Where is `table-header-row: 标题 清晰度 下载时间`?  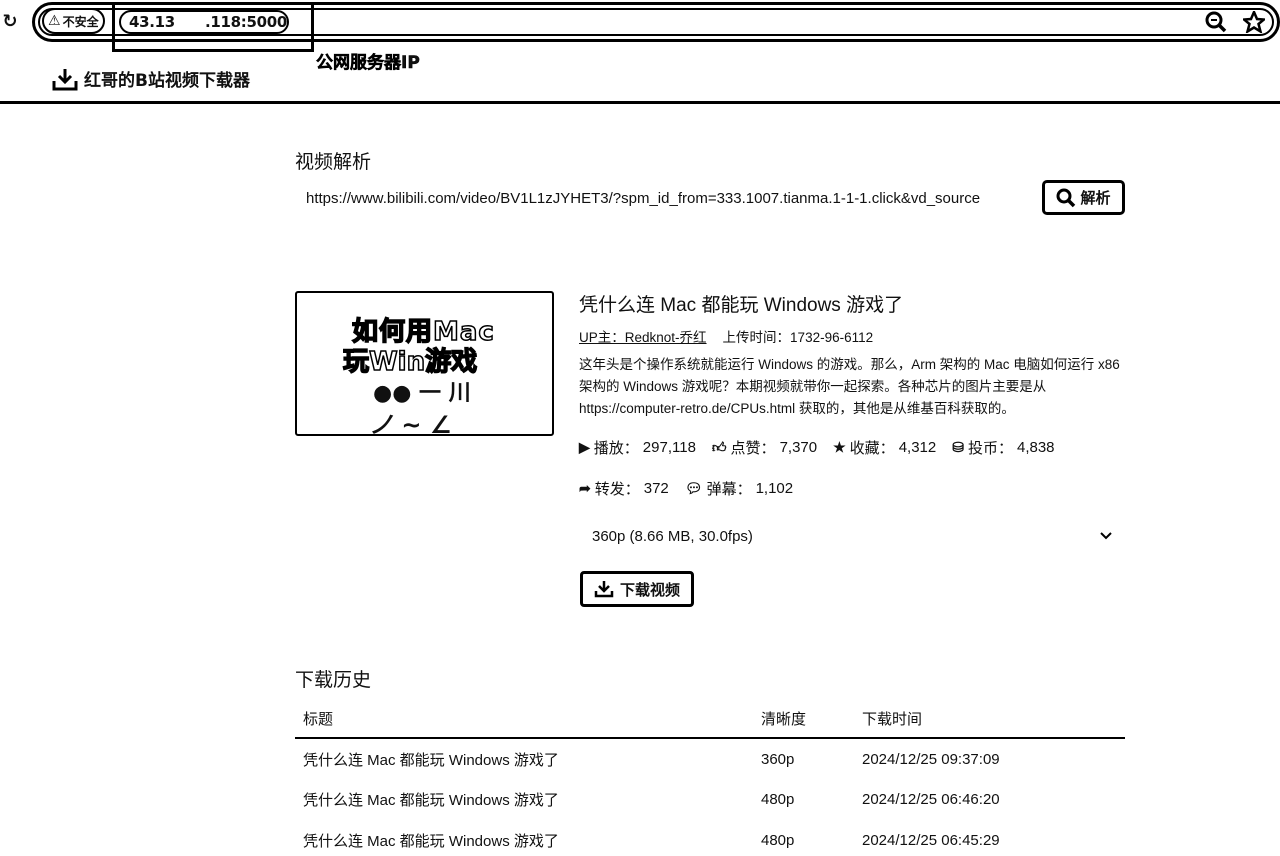
table-header-row: 标题 清晰度 下载时间 is located at coordinates (710, 719).